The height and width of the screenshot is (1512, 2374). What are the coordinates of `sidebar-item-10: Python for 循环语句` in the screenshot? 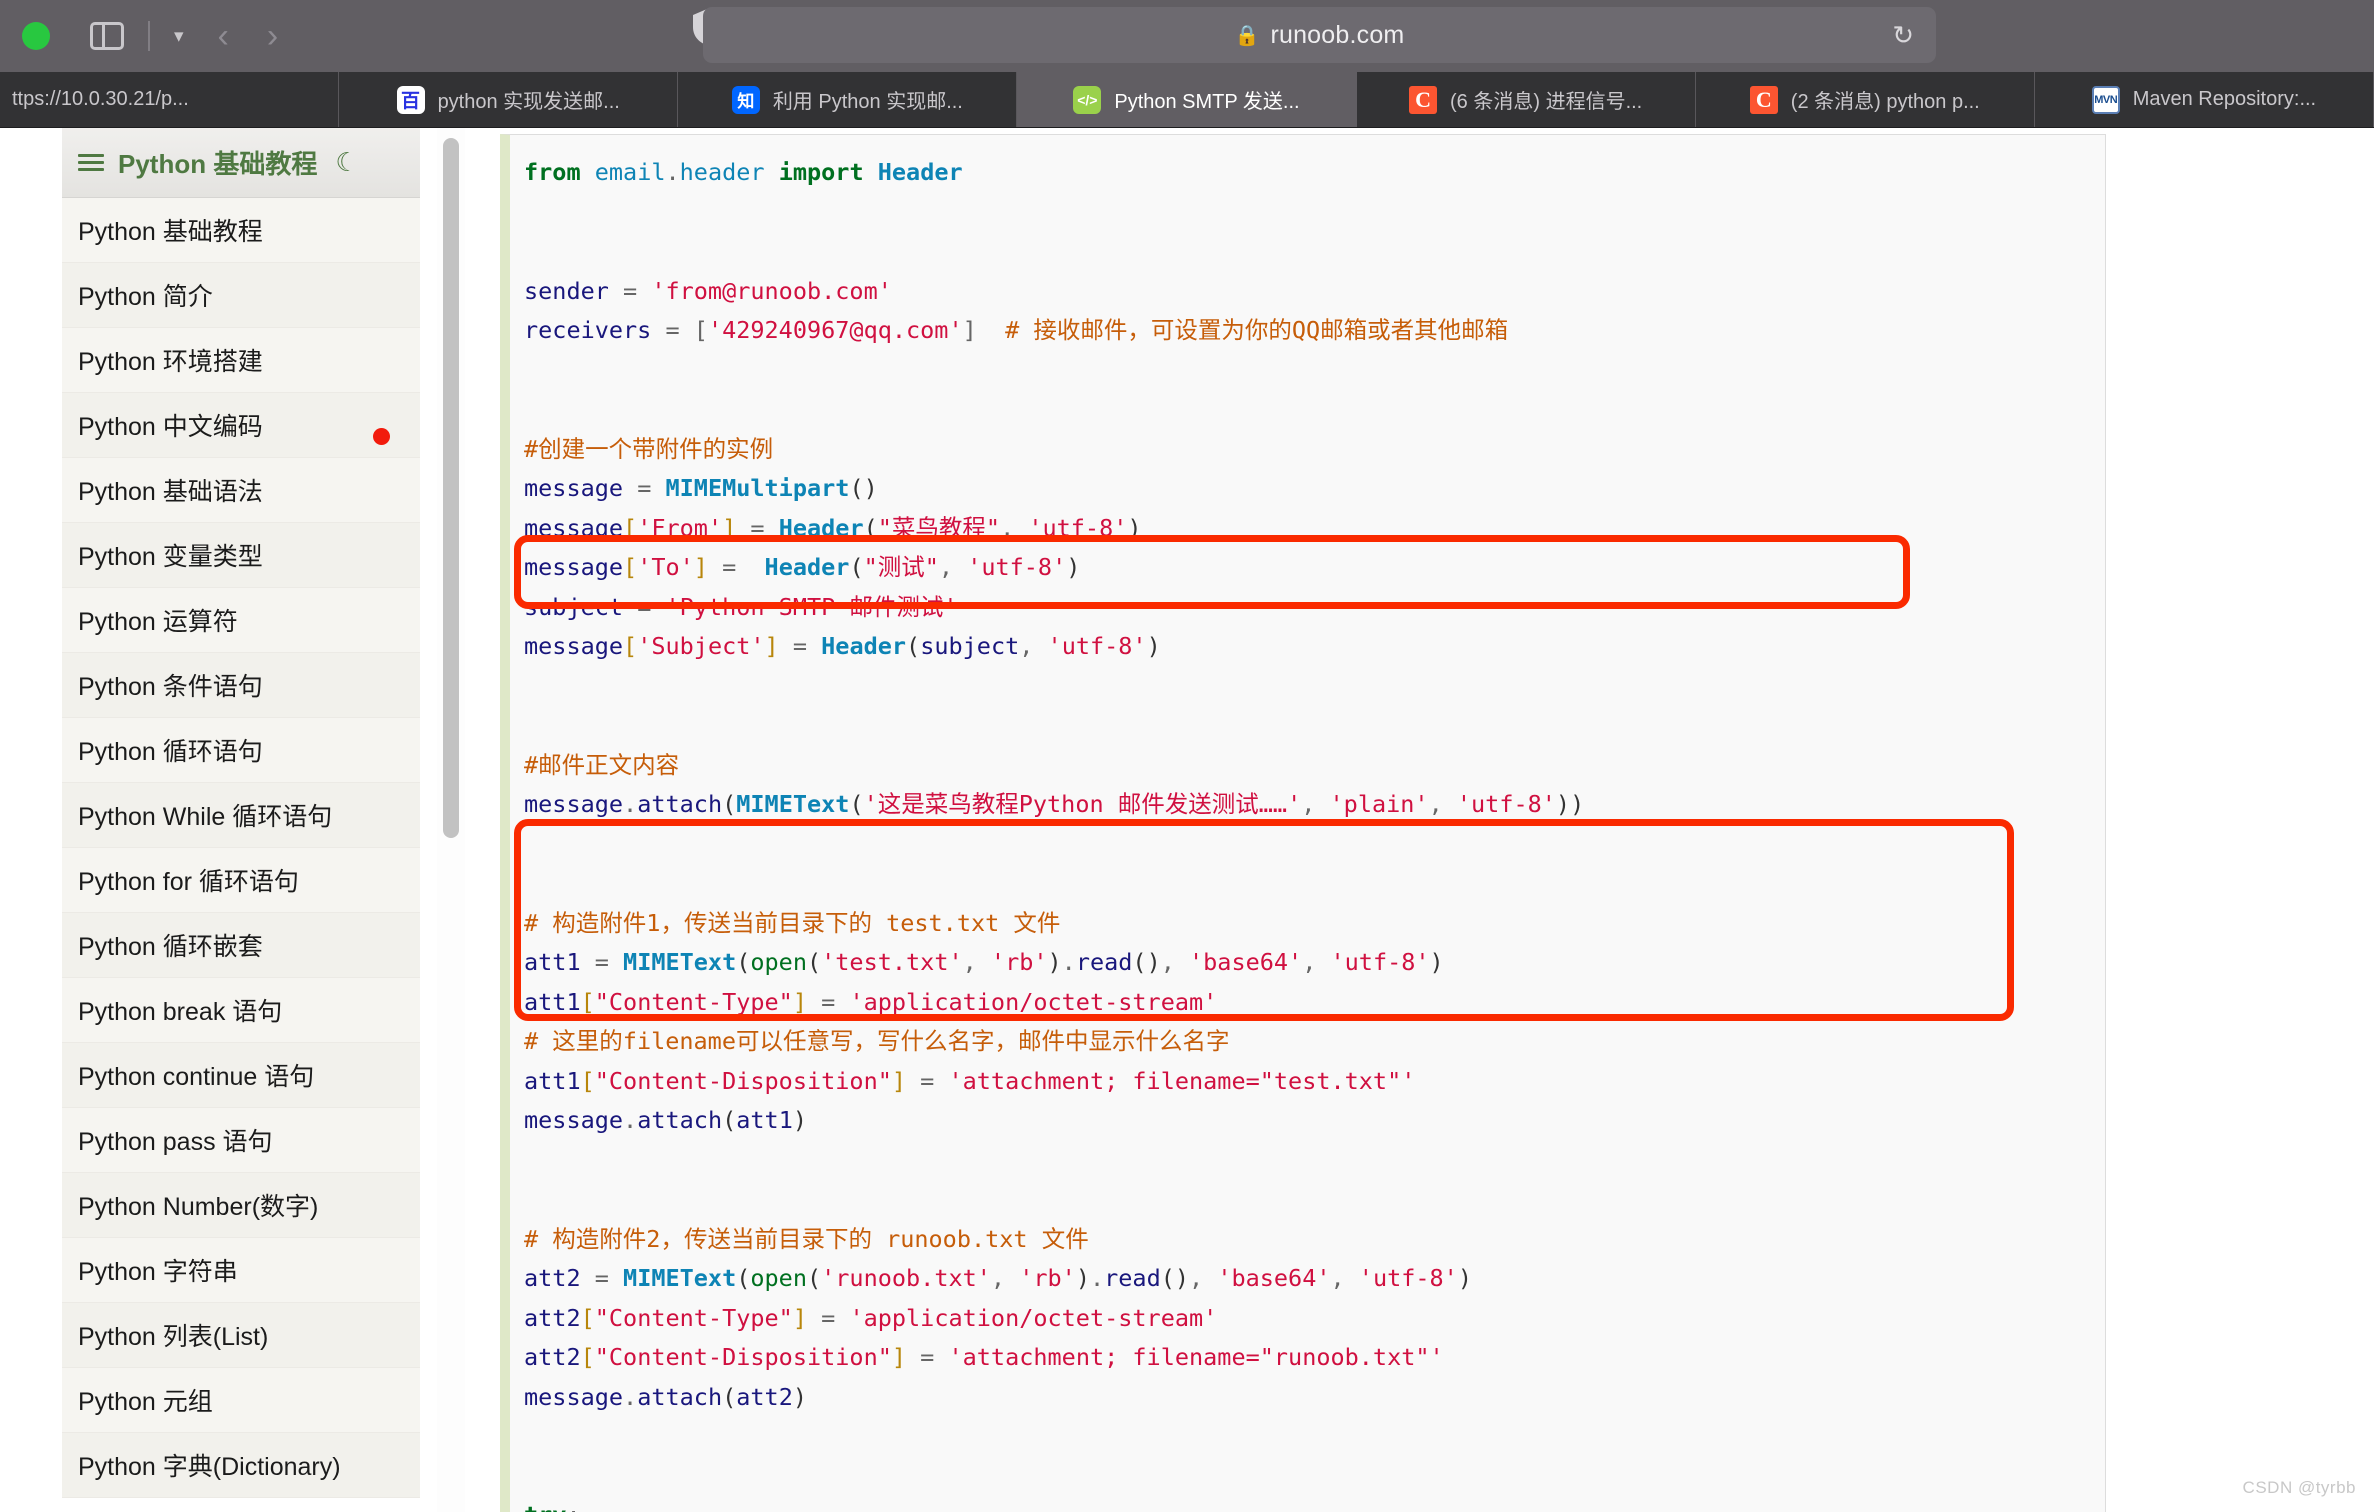 It's located at (241, 880).